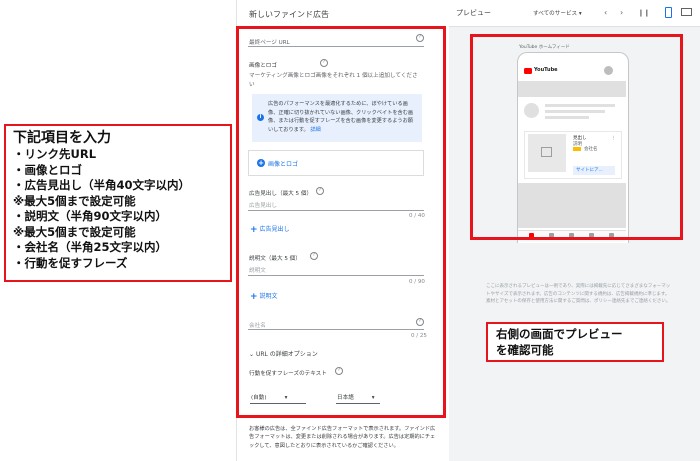 The width and height of the screenshot is (700, 461). What do you see at coordinates (621, 13) in the screenshot?
I see `next-icon: ›` at bounding box center [621, 13].